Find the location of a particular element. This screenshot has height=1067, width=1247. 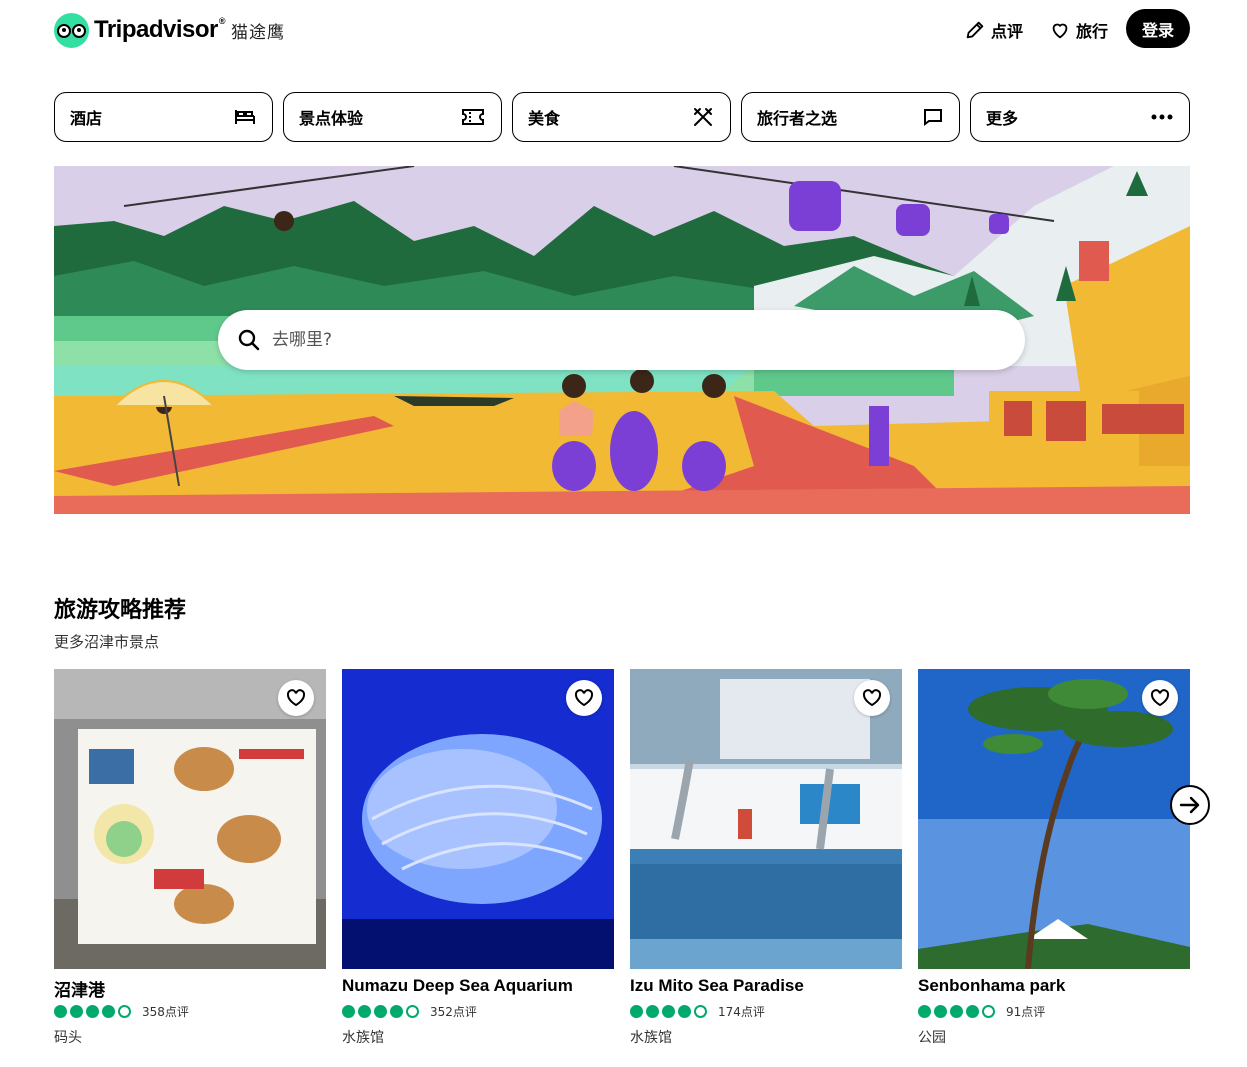

pencil-icon is located at coordinates (975, 30).